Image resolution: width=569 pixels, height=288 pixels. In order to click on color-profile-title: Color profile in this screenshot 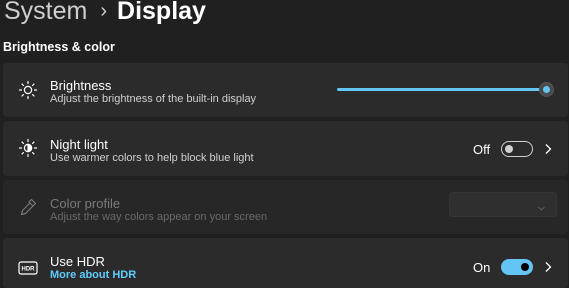, I will do `click(85, 203)`.